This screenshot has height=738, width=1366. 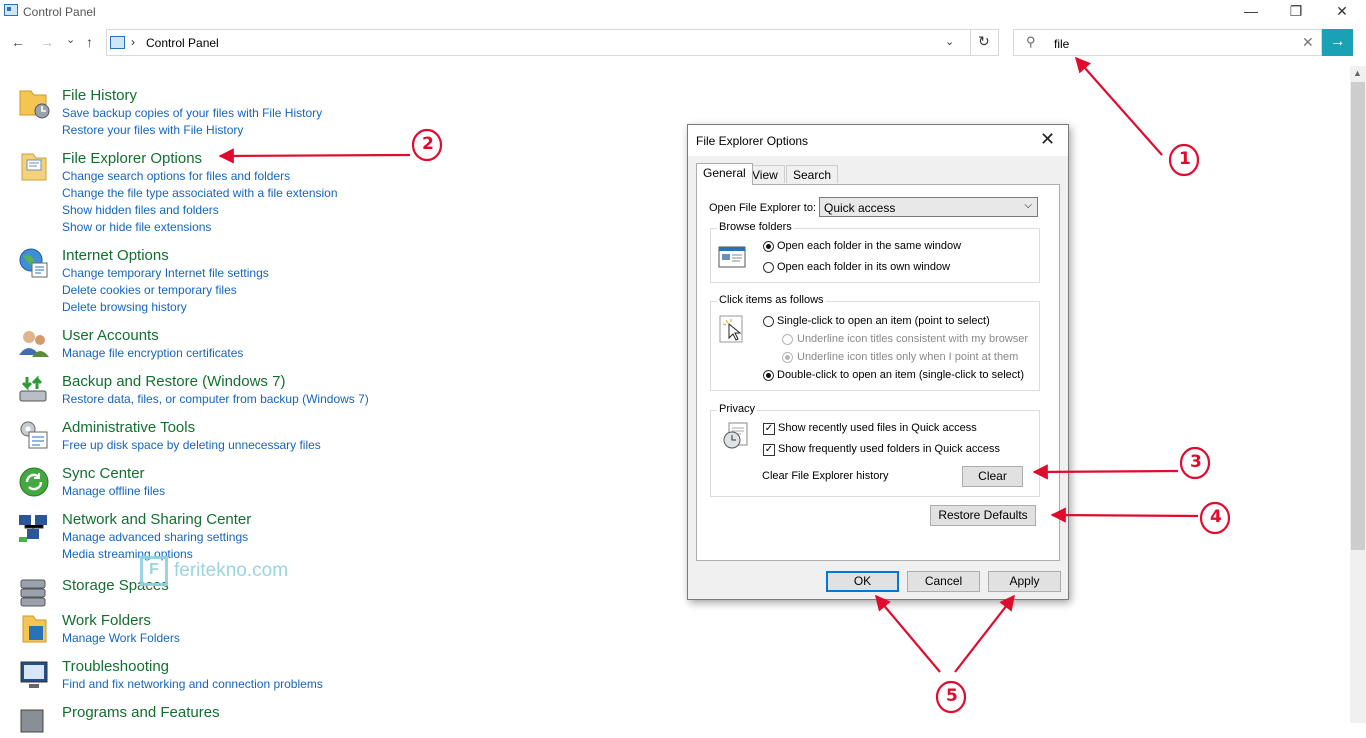 What do you see at coordinates (769, 429) in the screenshot?
I see `recent-files-checkbox: ✓` at bounding box center [769, 429].